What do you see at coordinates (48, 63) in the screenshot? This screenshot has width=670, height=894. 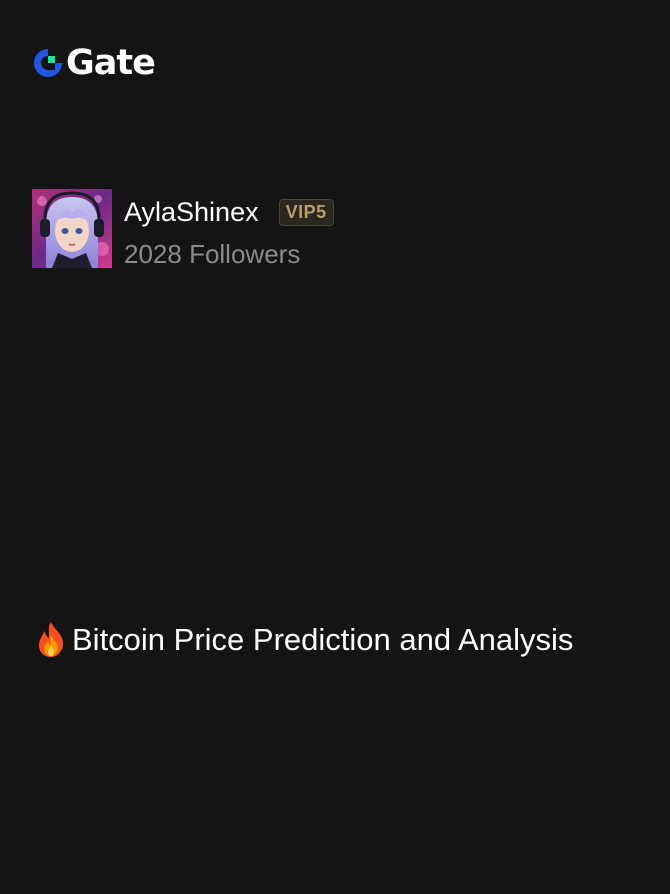 I see `gate-logo-icon` at bounding box center [48, 63].